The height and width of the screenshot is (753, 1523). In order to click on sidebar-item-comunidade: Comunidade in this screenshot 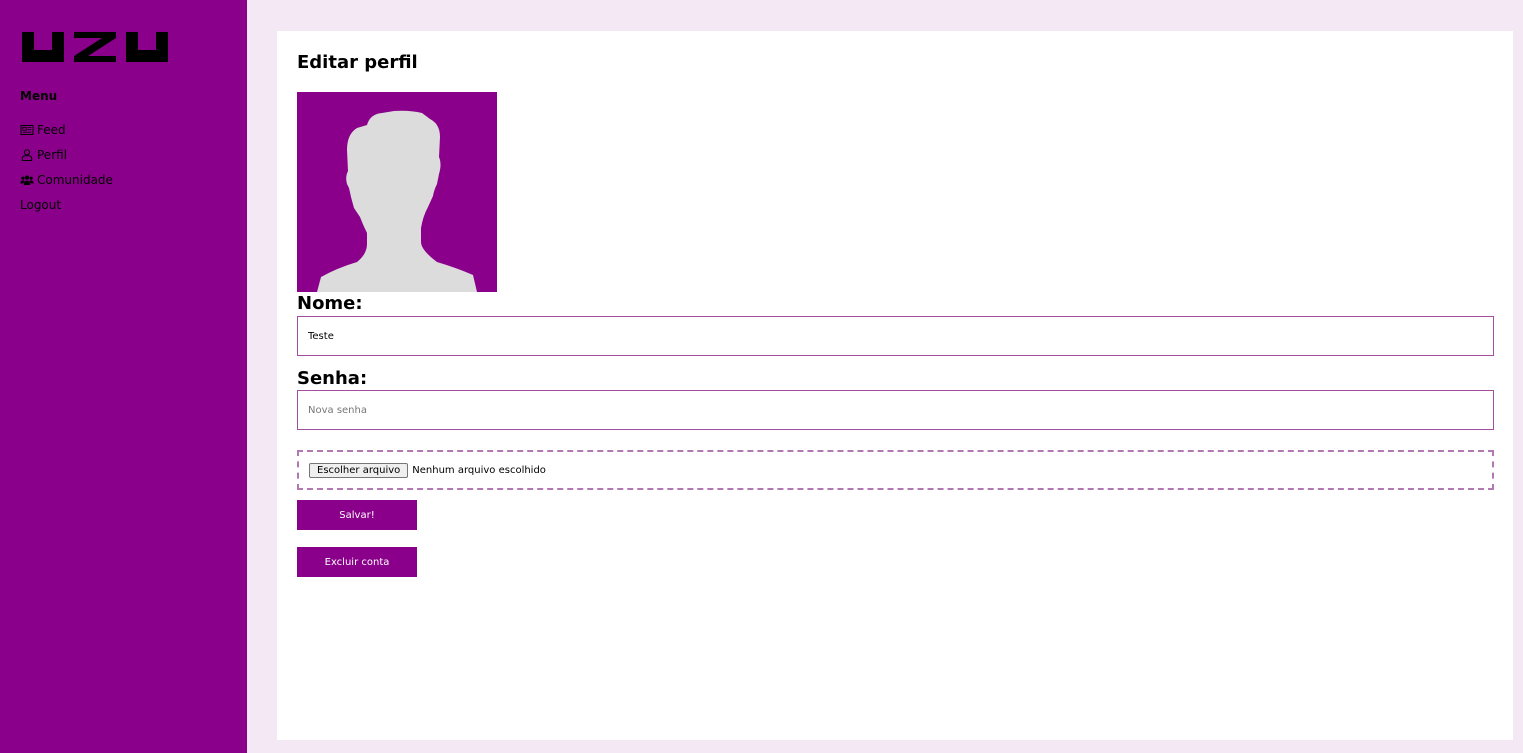, I will do `click(66, 184)`.